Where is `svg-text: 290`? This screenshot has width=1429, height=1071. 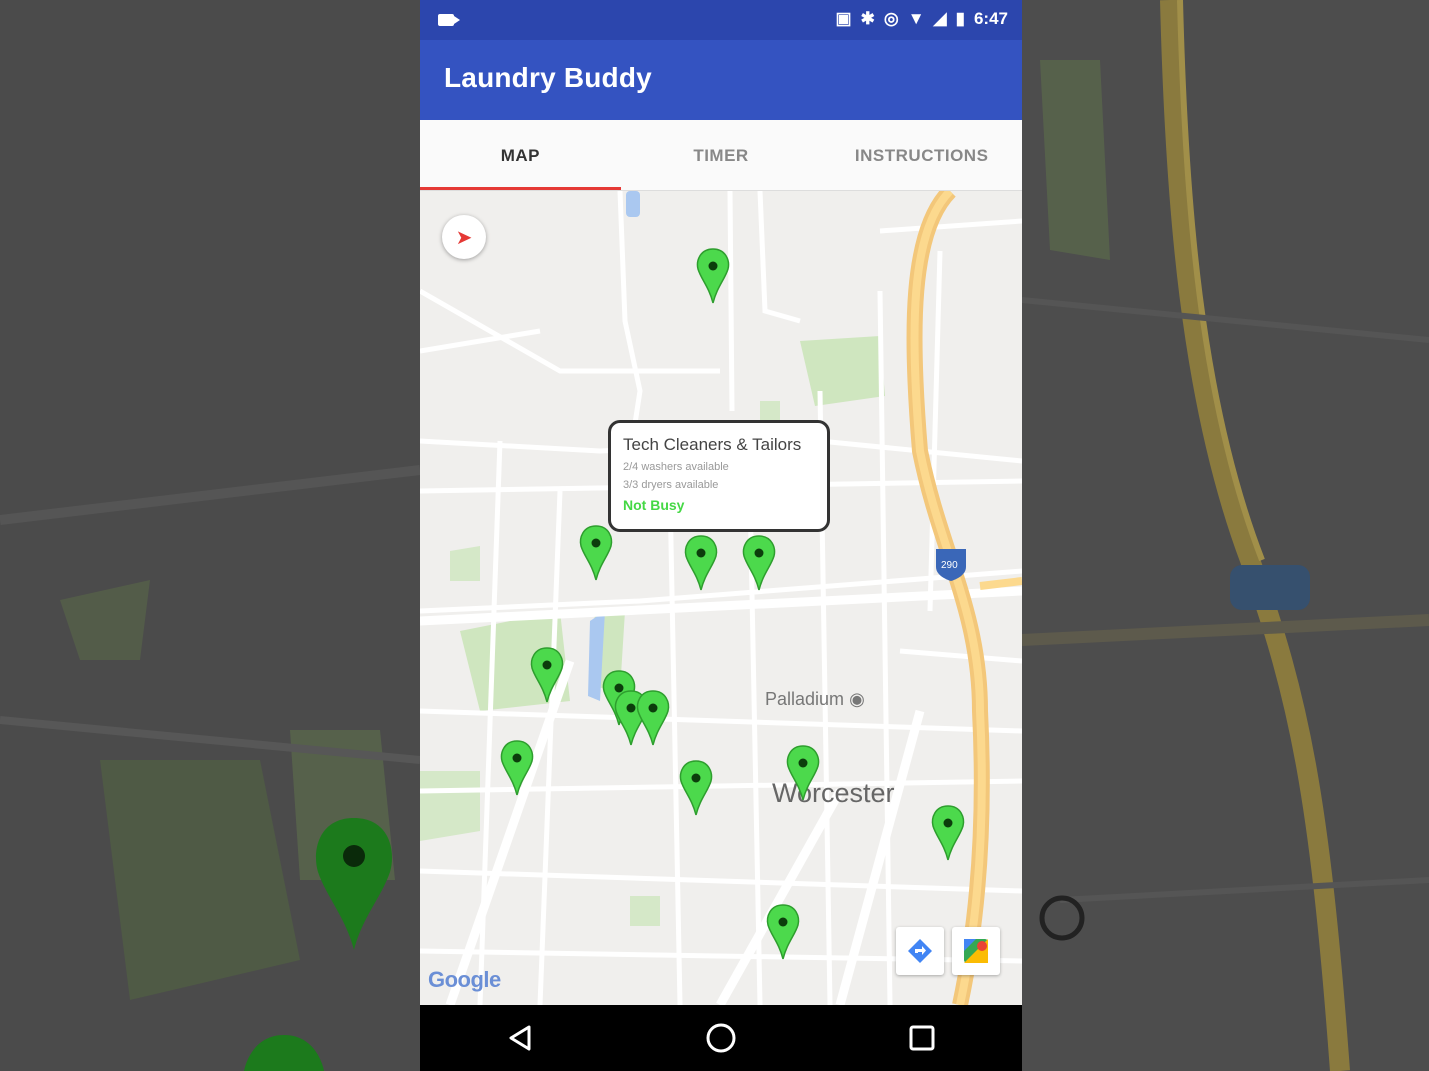 svg-text: 290 is located at coordinates (949, 565).